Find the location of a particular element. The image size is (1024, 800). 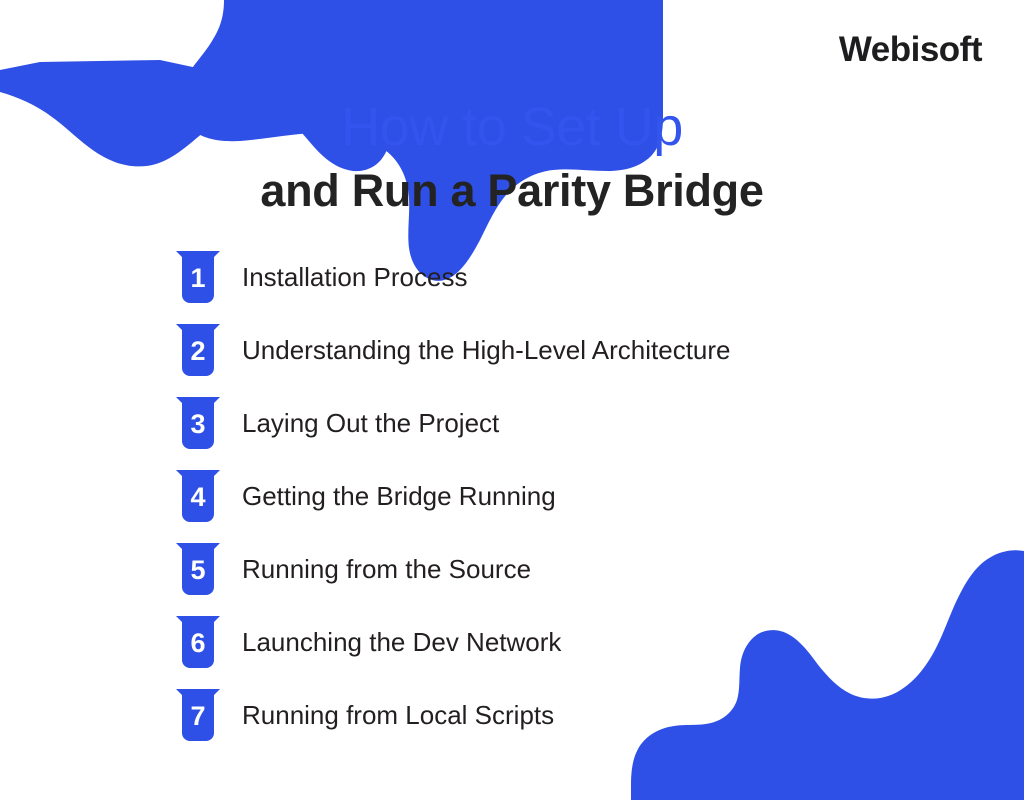

list-item: 7 Running from Local Scripts is located at coordinates (586, 725).